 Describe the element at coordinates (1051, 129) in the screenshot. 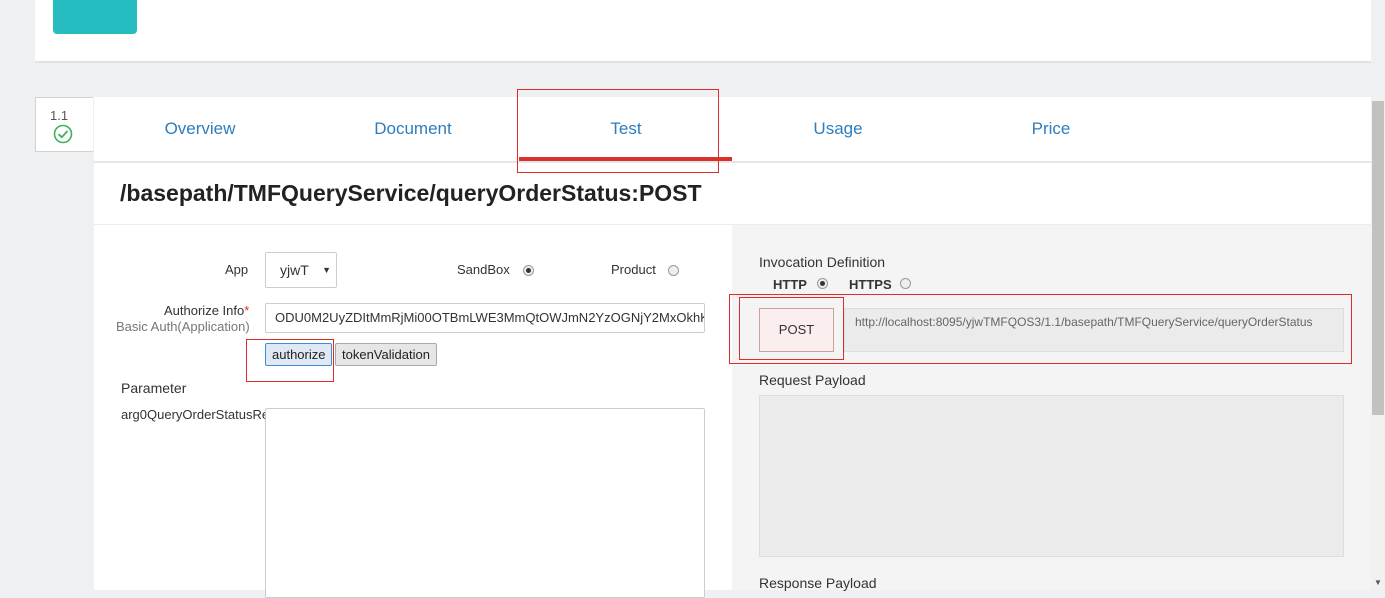

I see `tab-price: Price` at that location.